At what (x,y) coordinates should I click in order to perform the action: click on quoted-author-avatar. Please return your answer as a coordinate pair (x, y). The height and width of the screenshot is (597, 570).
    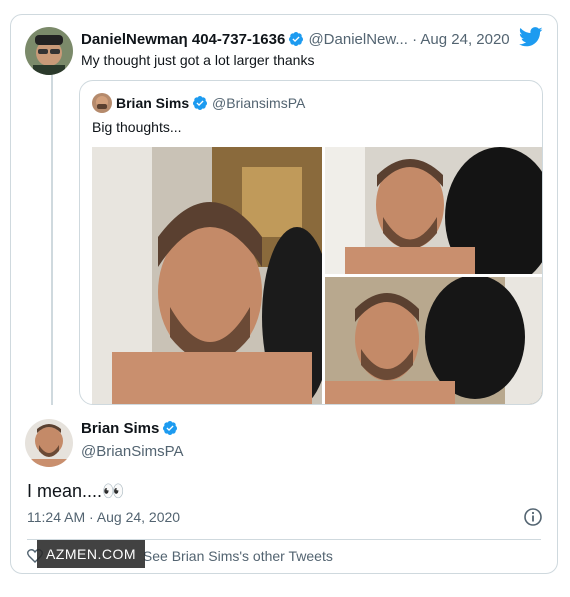
    Looking at the image, I should click on (102, 103).